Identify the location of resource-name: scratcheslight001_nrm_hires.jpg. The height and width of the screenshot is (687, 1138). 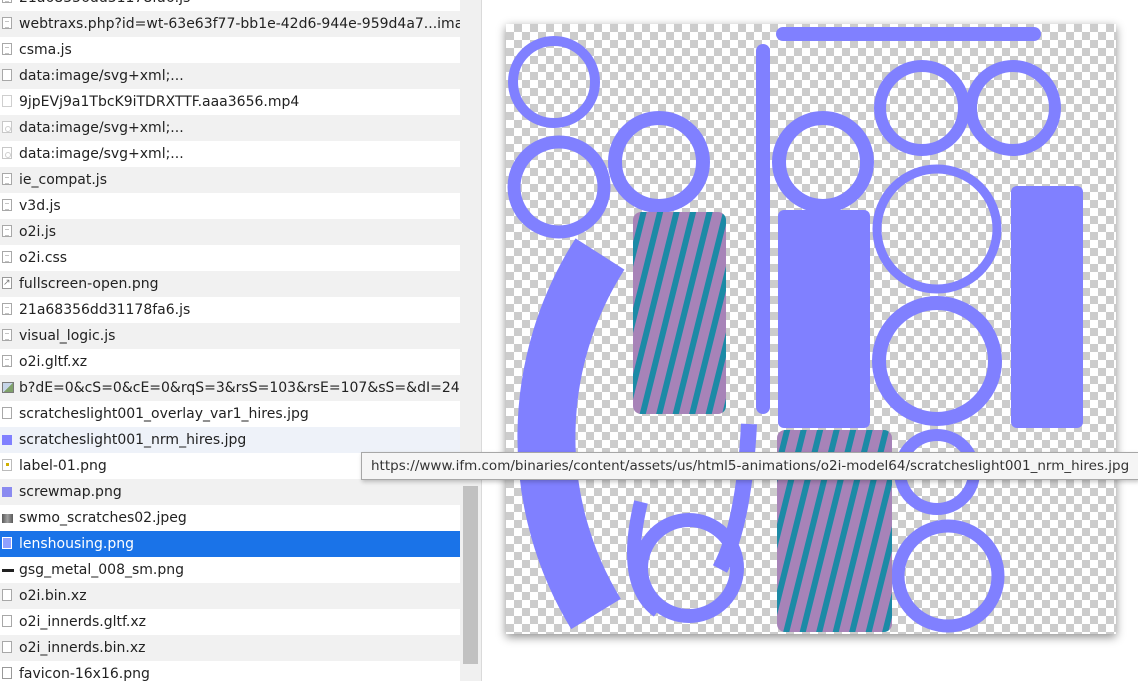
(133, 440).